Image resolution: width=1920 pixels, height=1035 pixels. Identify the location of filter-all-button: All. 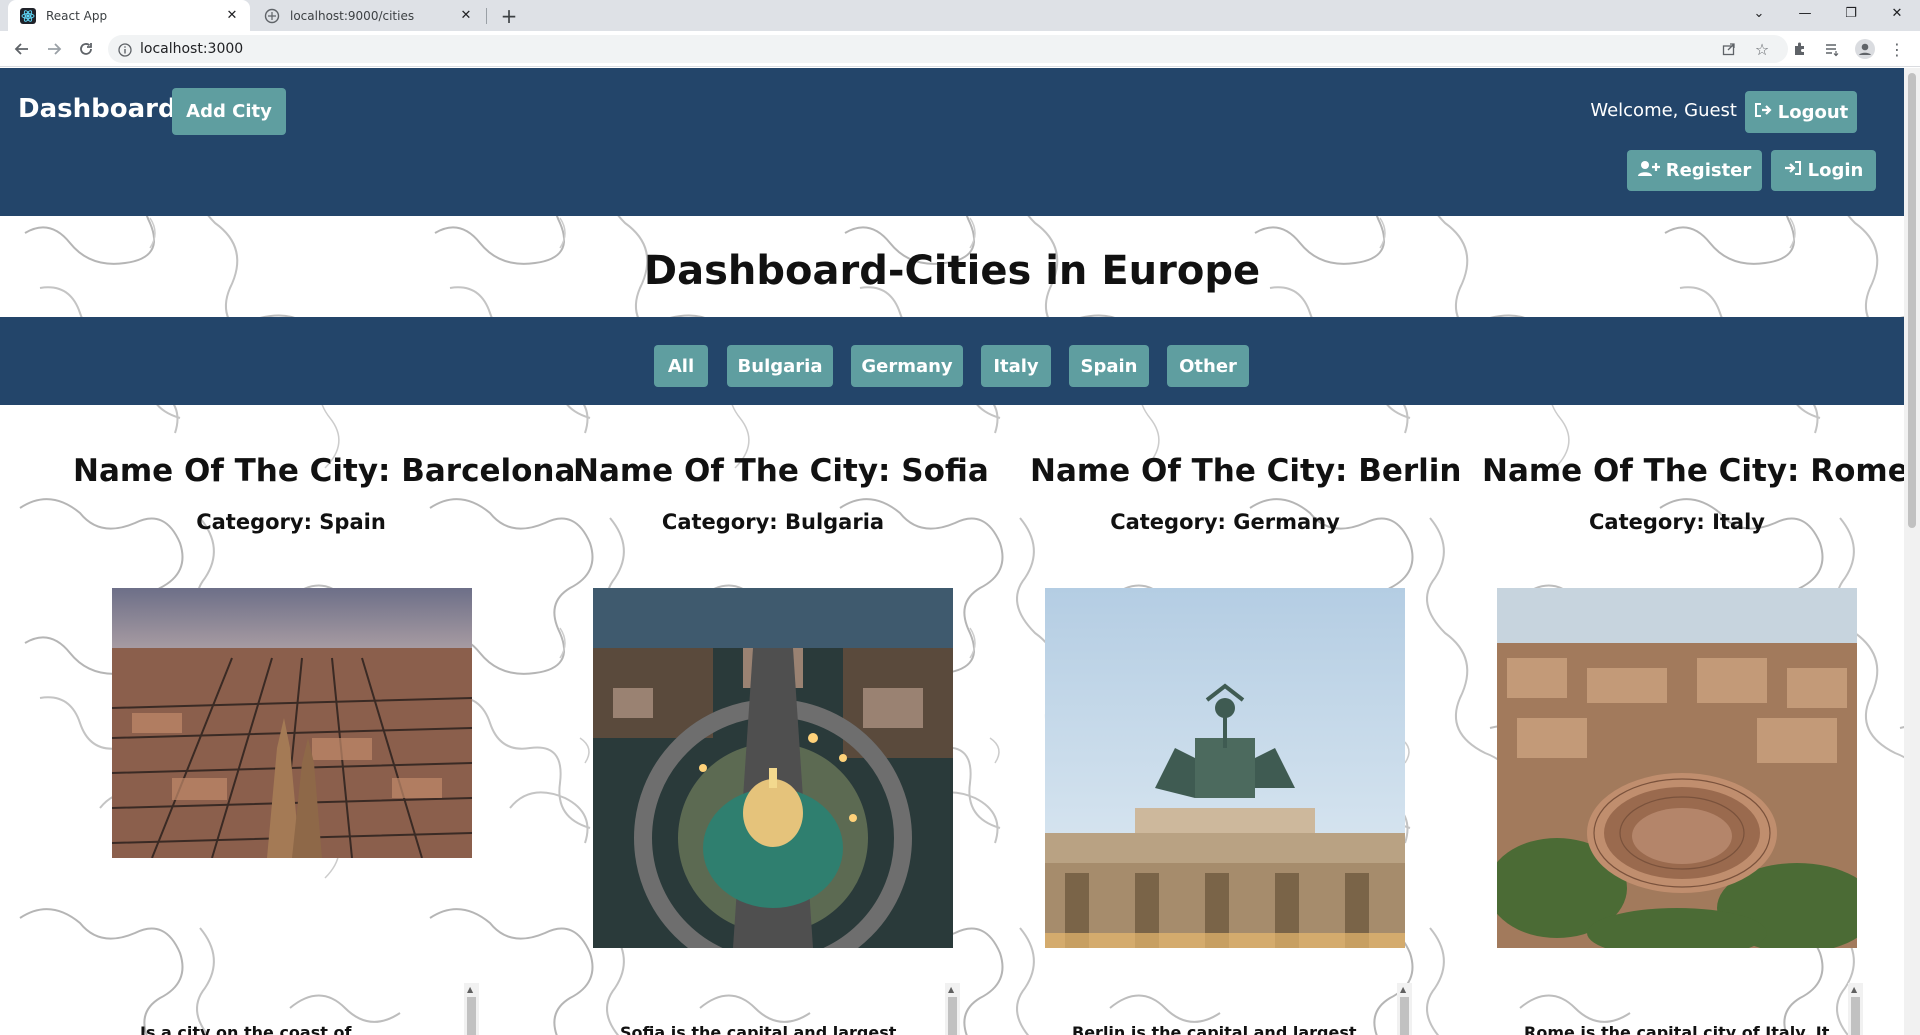
(681, 366).